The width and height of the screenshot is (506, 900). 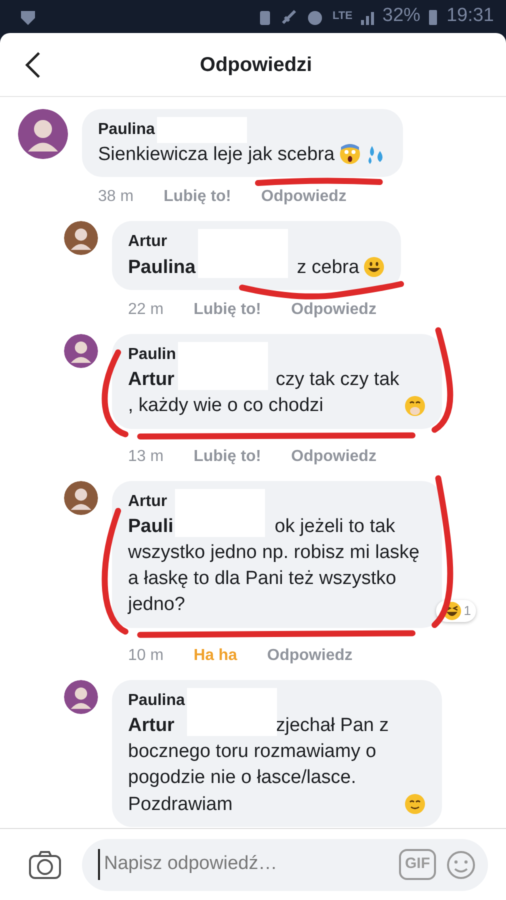 I want to click on camera-icon, so click(x=45, y=865).